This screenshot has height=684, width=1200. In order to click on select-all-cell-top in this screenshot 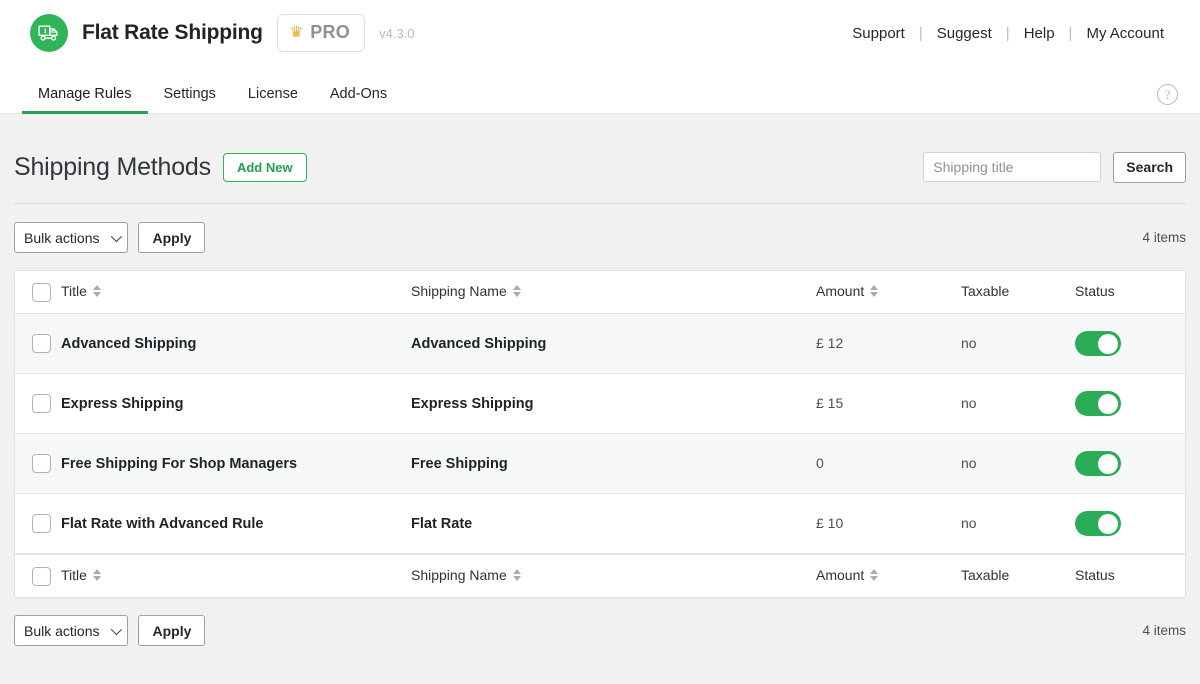, I will do `click(38, 292)`.